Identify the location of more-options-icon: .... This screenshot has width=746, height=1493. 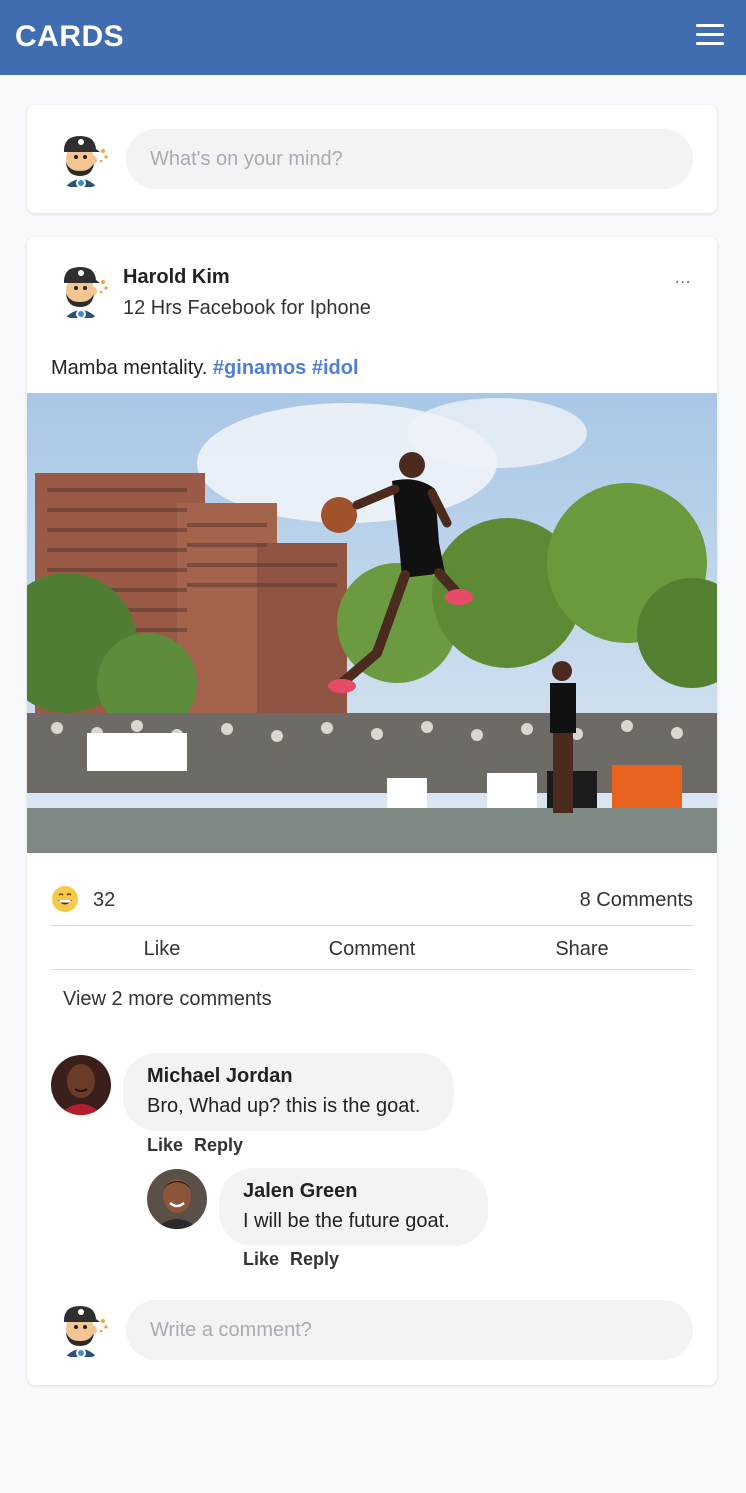
(683, 279).